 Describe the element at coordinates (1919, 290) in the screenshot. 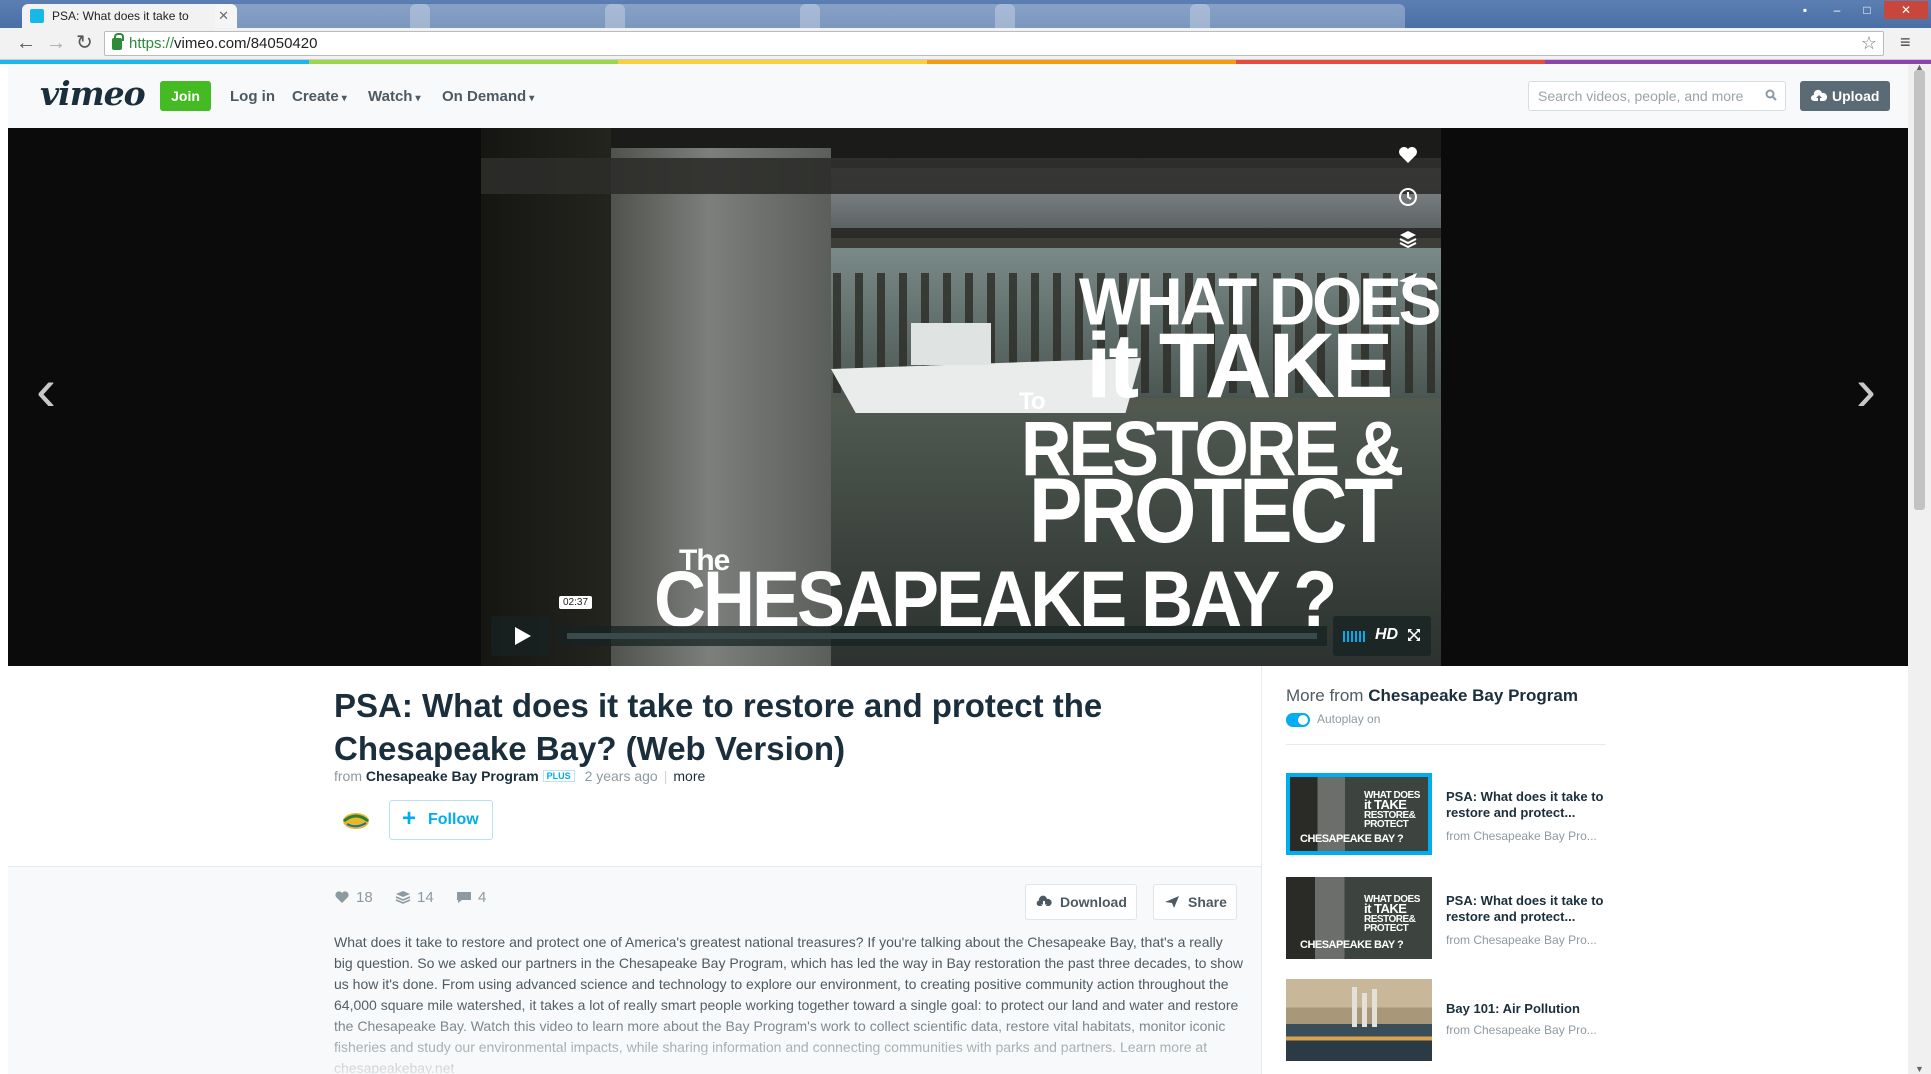

I see `scrollbar-thumb` at that location.